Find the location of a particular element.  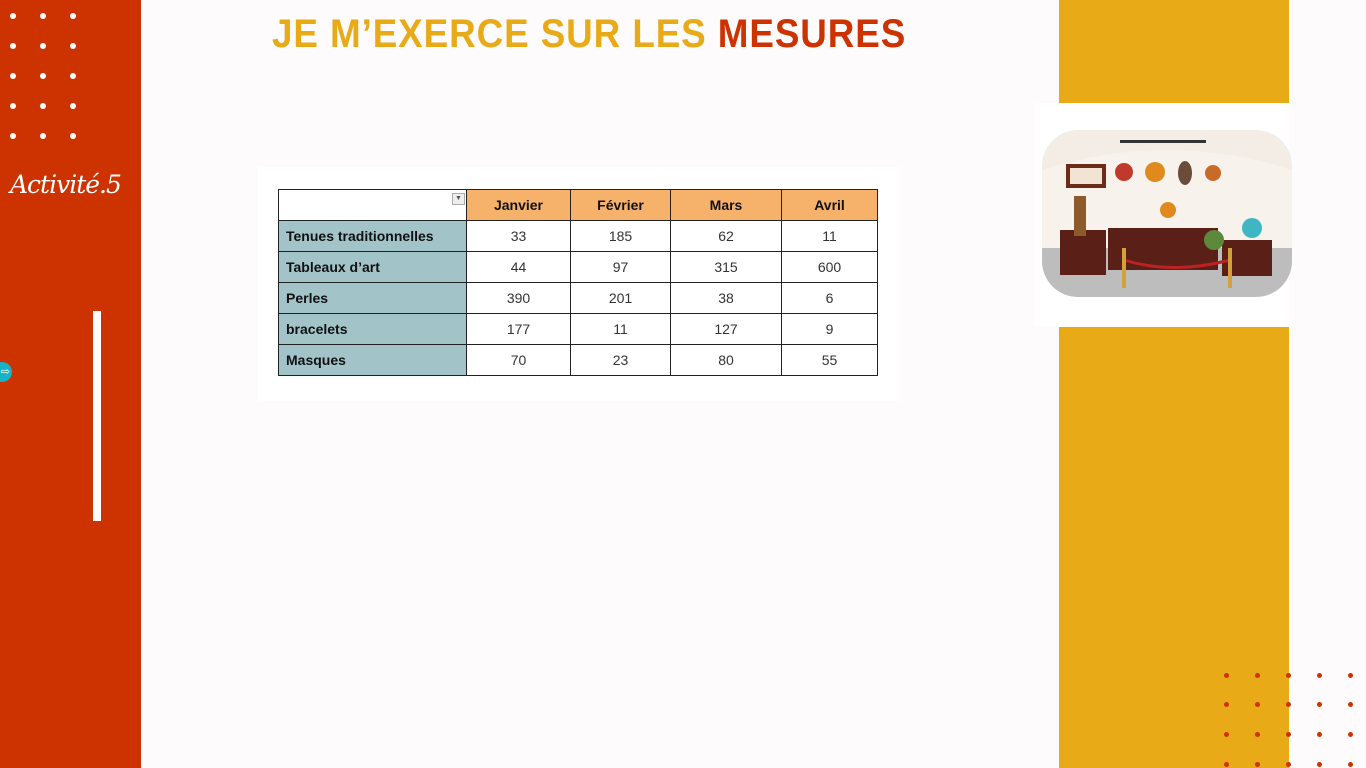

column-header: Février is located at coordinates (620, 205).